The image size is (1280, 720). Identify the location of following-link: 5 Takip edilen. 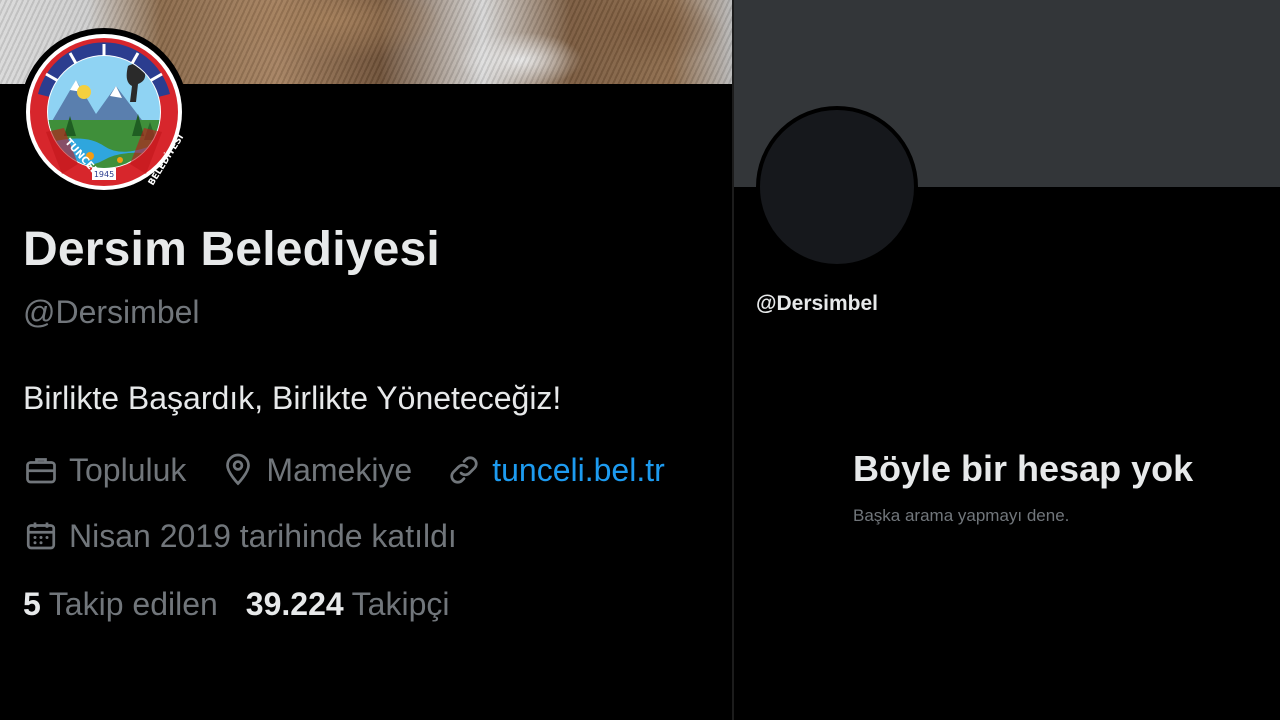
(120, 604).